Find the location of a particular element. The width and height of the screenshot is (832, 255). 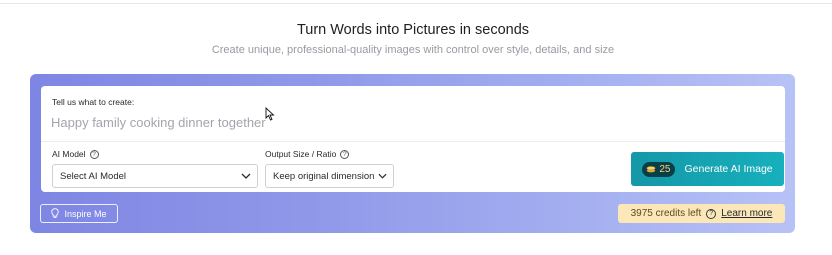

card-divider is located at coordinates (413, 141).